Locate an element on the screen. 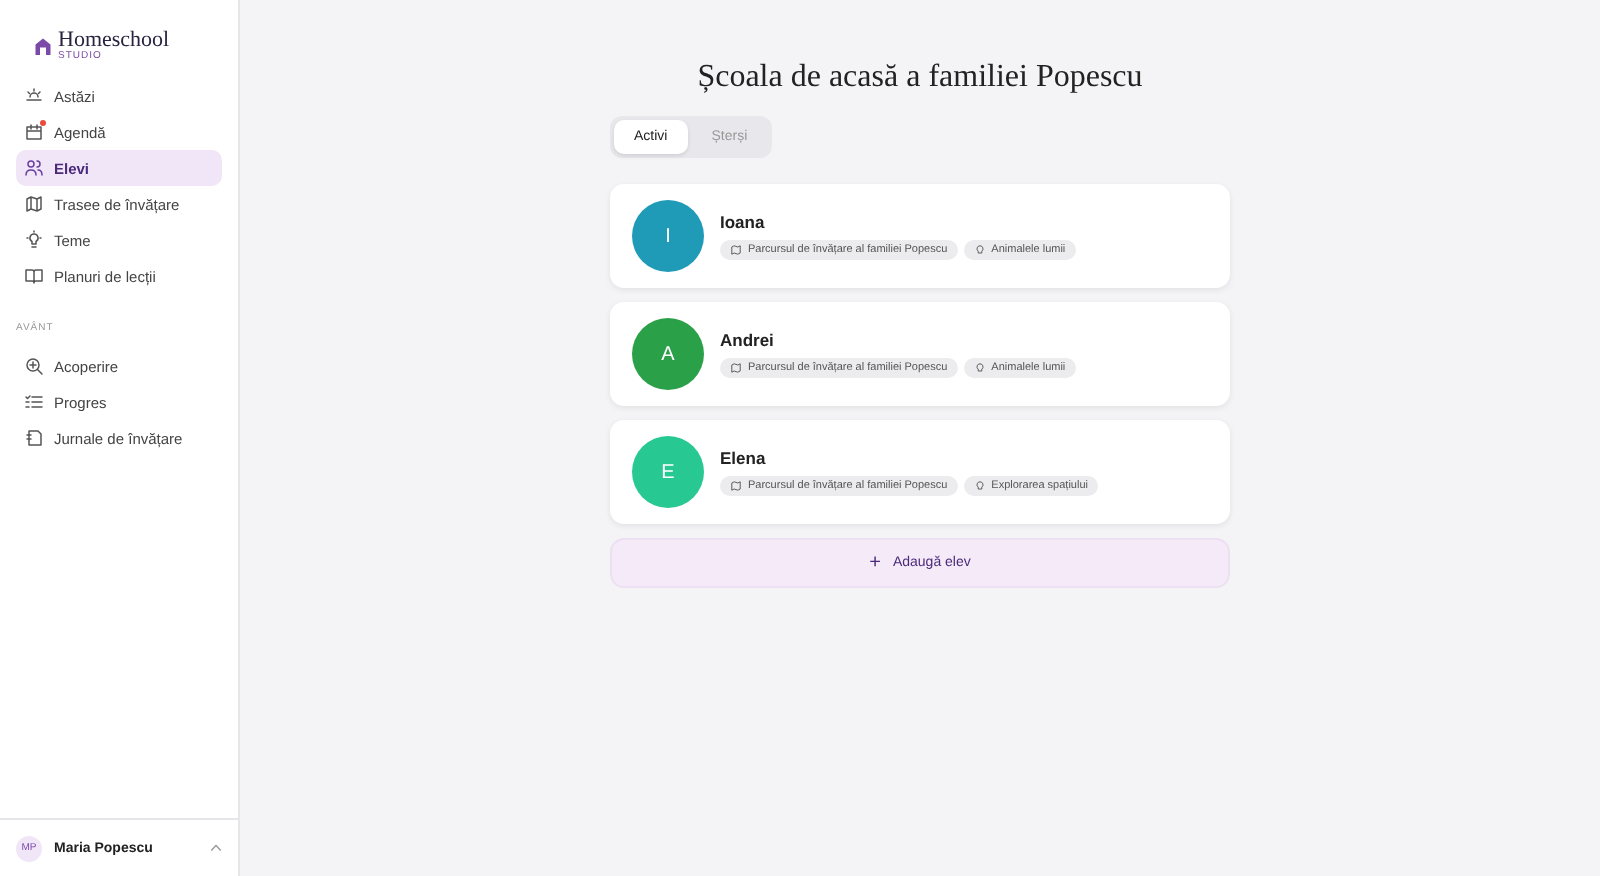  student-avatar: I is located at coordinates (668, 236).